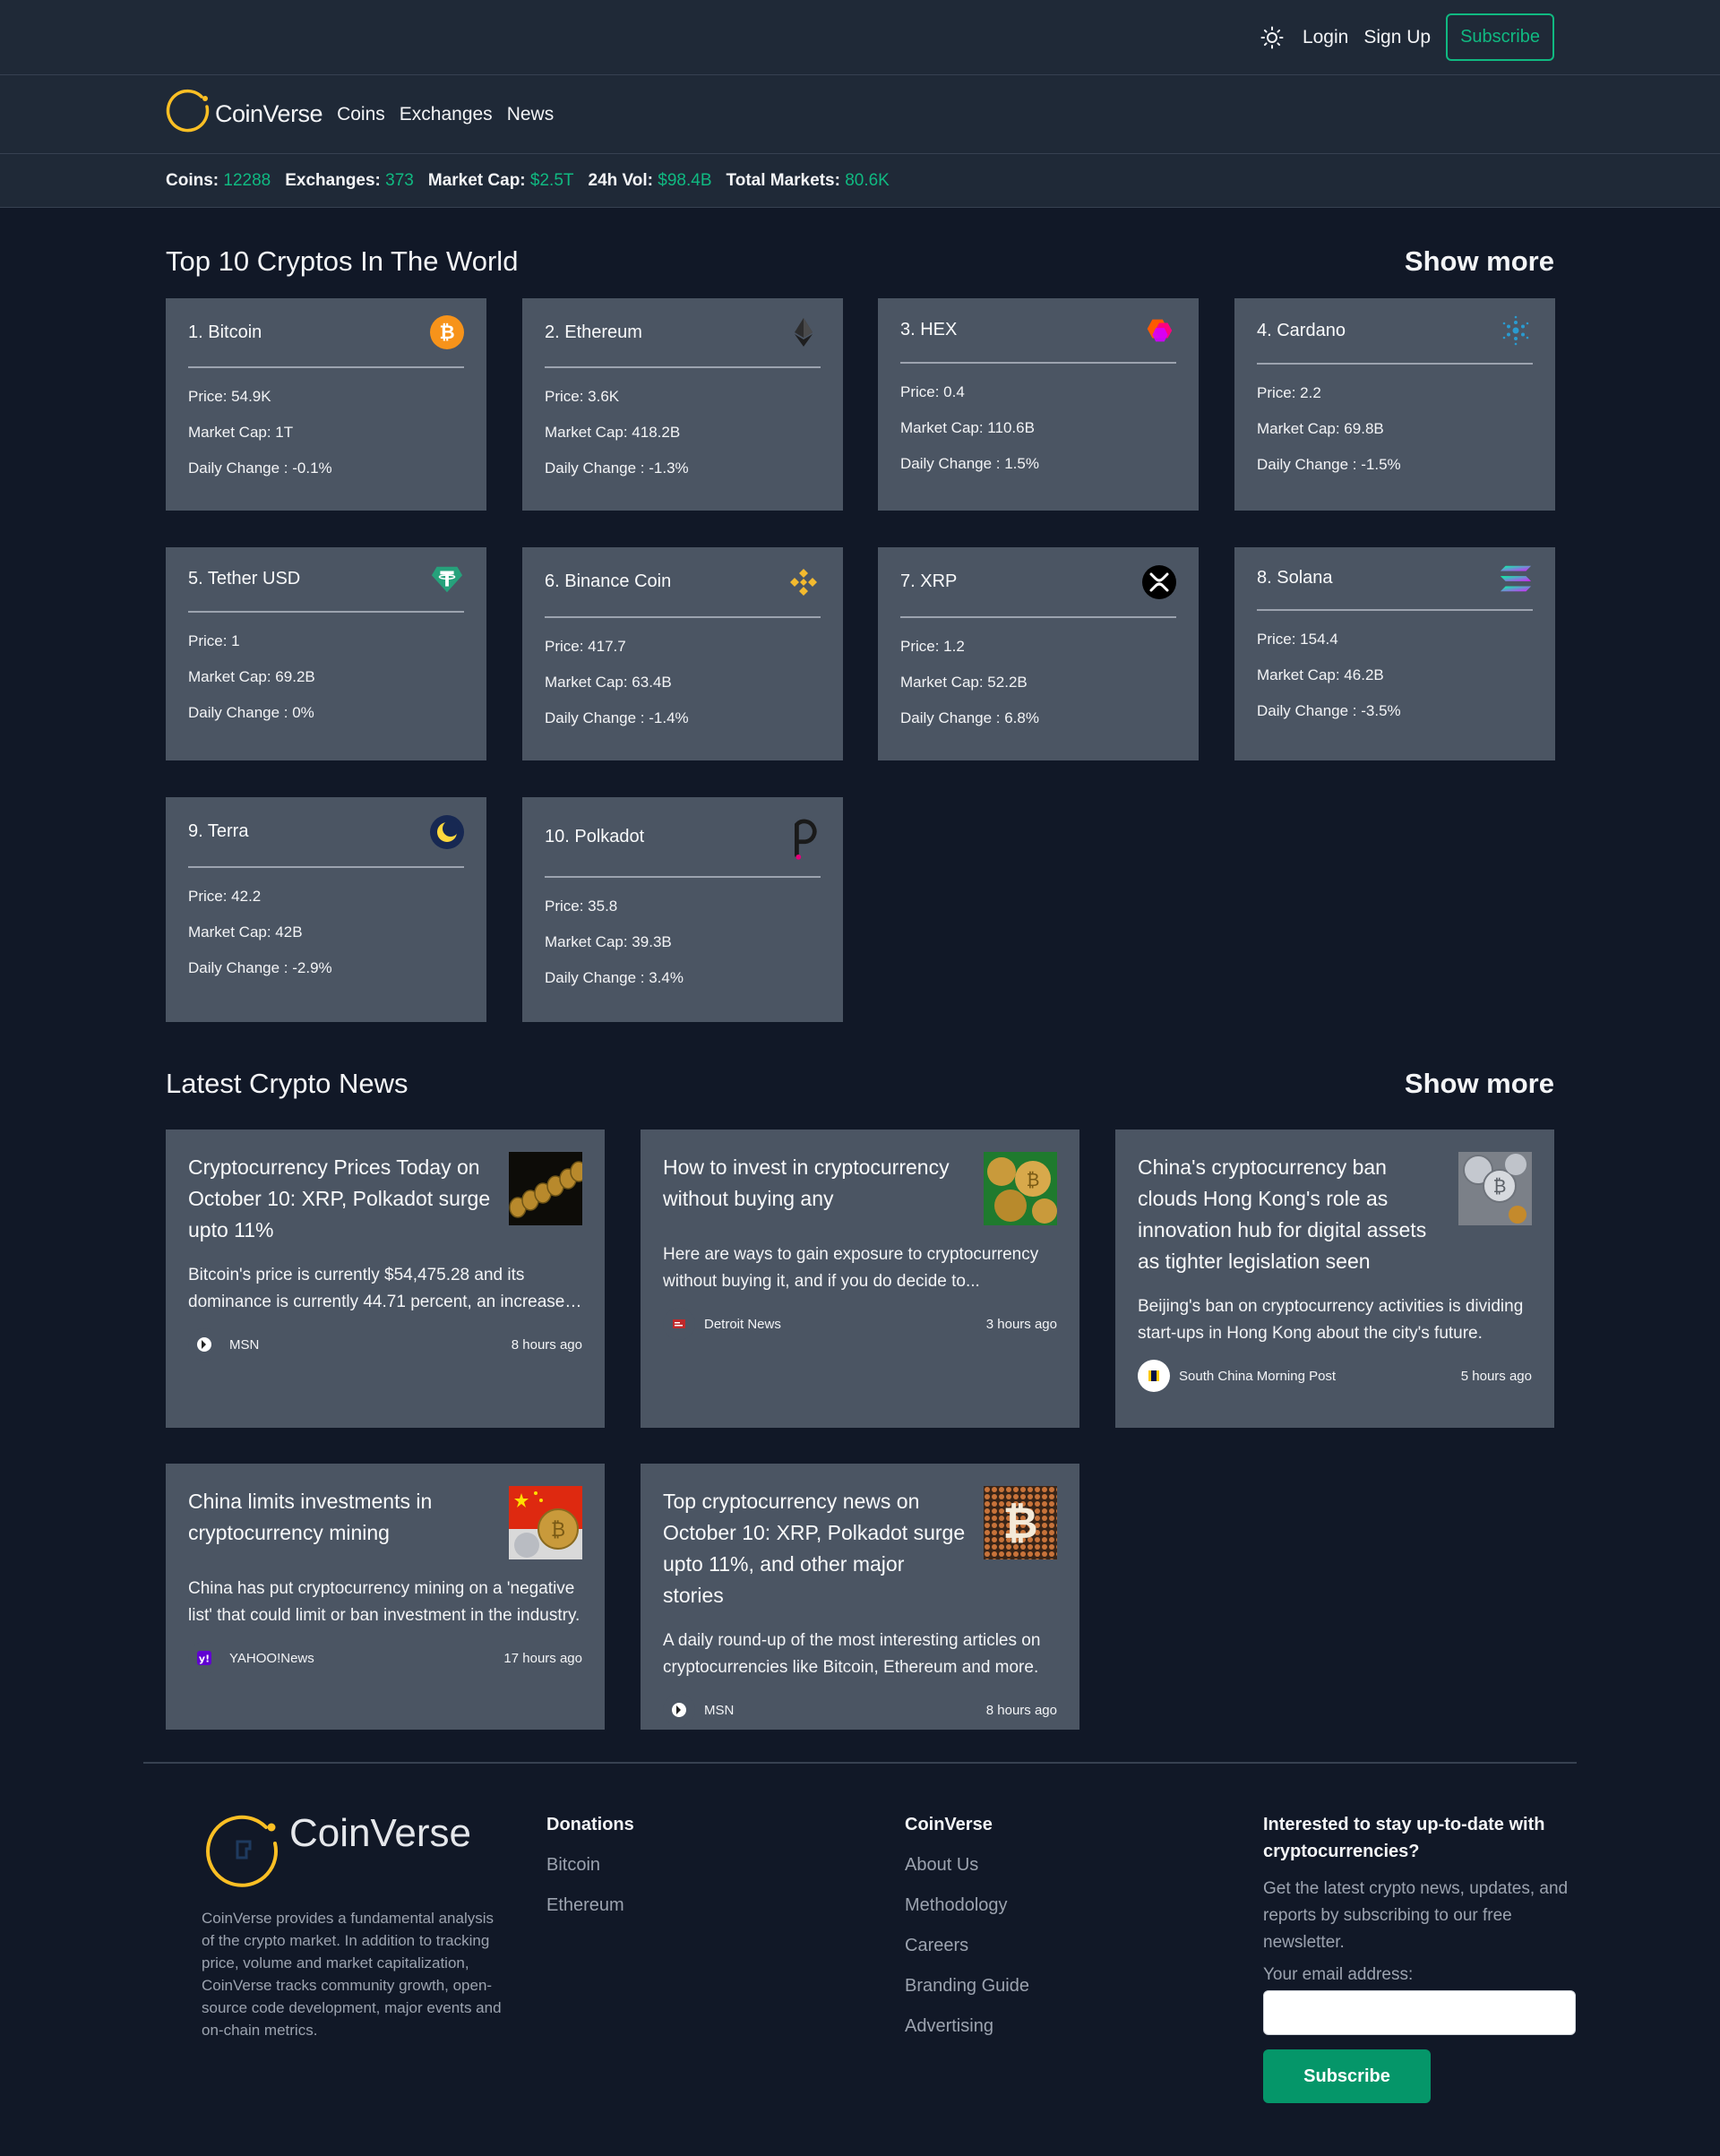  I want to click on crypto-market-cap: Market Cap: 39.3B, so click(608, 941).